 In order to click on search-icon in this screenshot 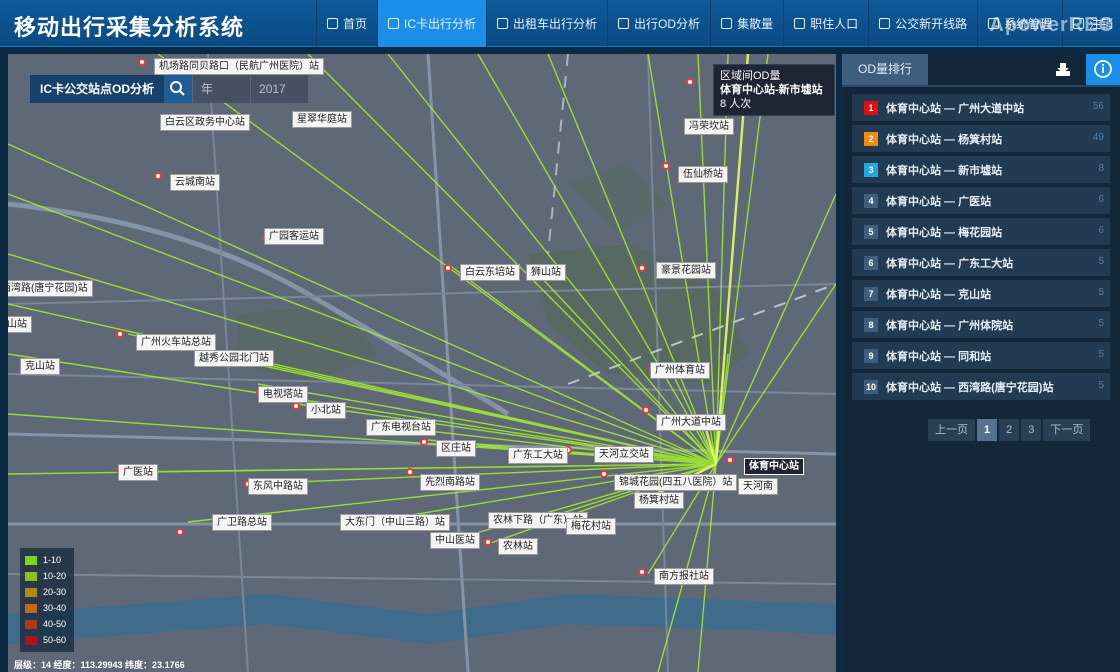, I will do `click(177, 88)`.